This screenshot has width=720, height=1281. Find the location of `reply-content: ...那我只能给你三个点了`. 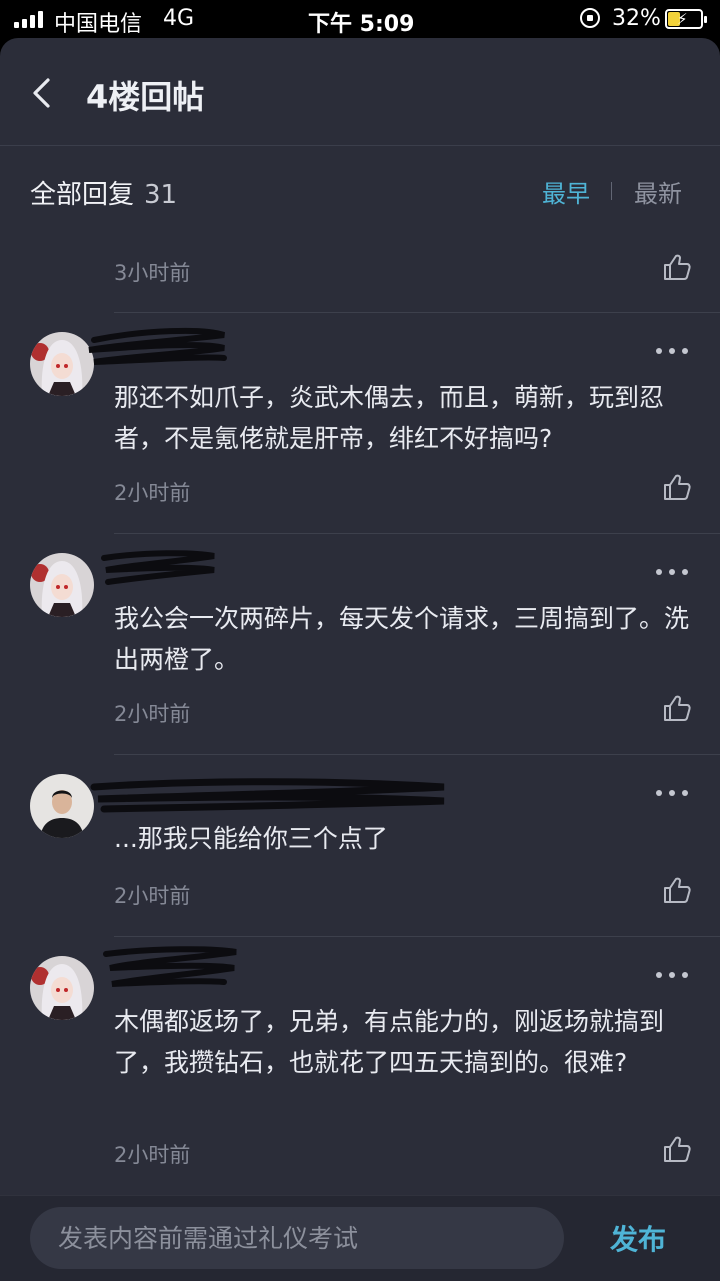

reply-content: ...那我只能给你三个点了 is located at coordinates (251, 838).